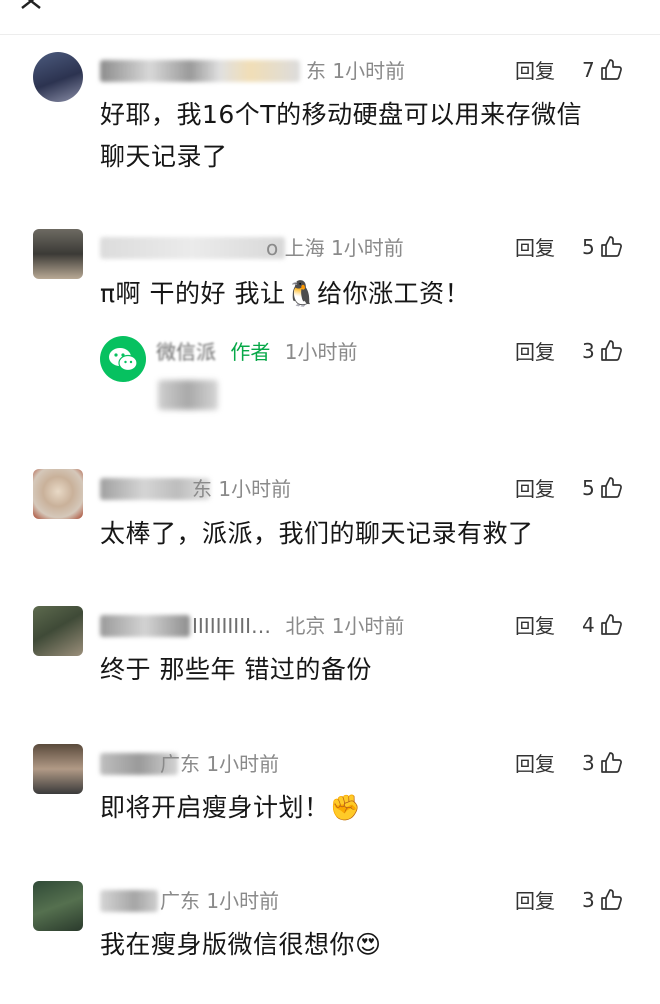 The image size is (660, 1004). Describe the element at coordinates (272, 248) in the screenshot. I see `username-tail: o` at that location.